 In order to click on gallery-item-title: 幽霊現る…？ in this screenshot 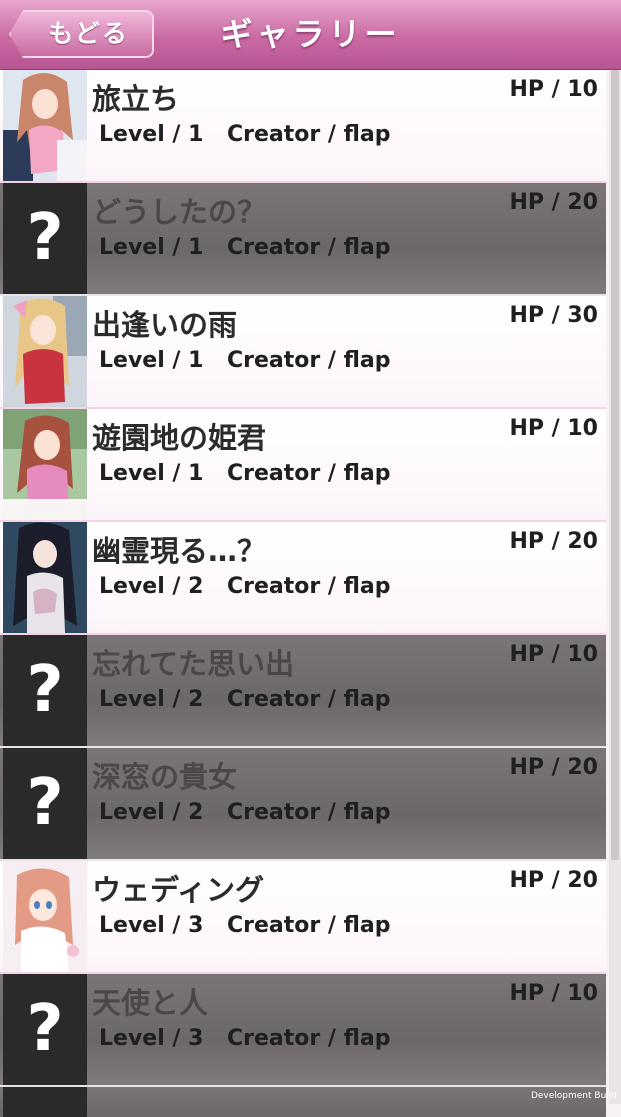, I will do `click(179, 551)`.